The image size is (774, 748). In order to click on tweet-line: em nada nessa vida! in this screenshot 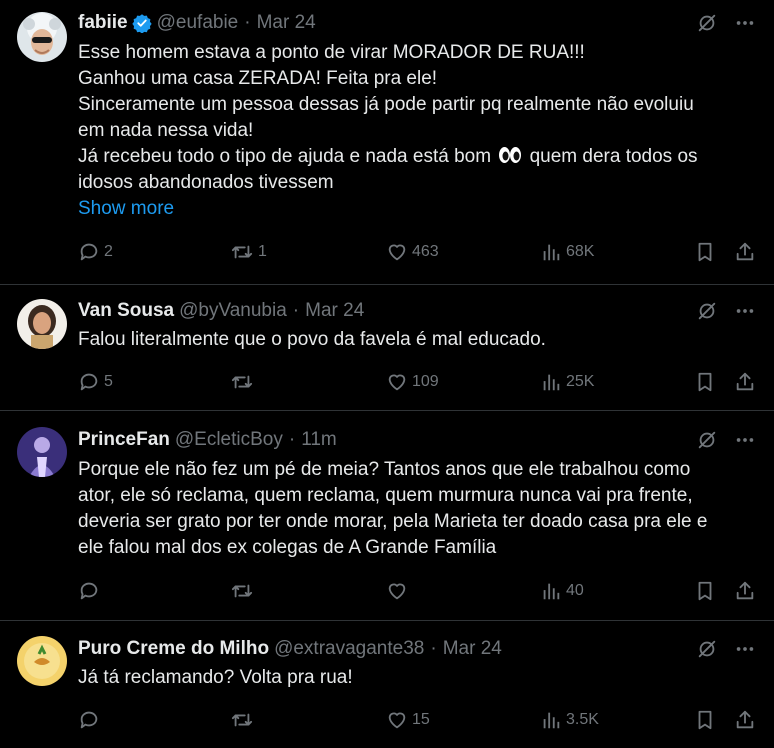, I will do `click(166, 130)`.